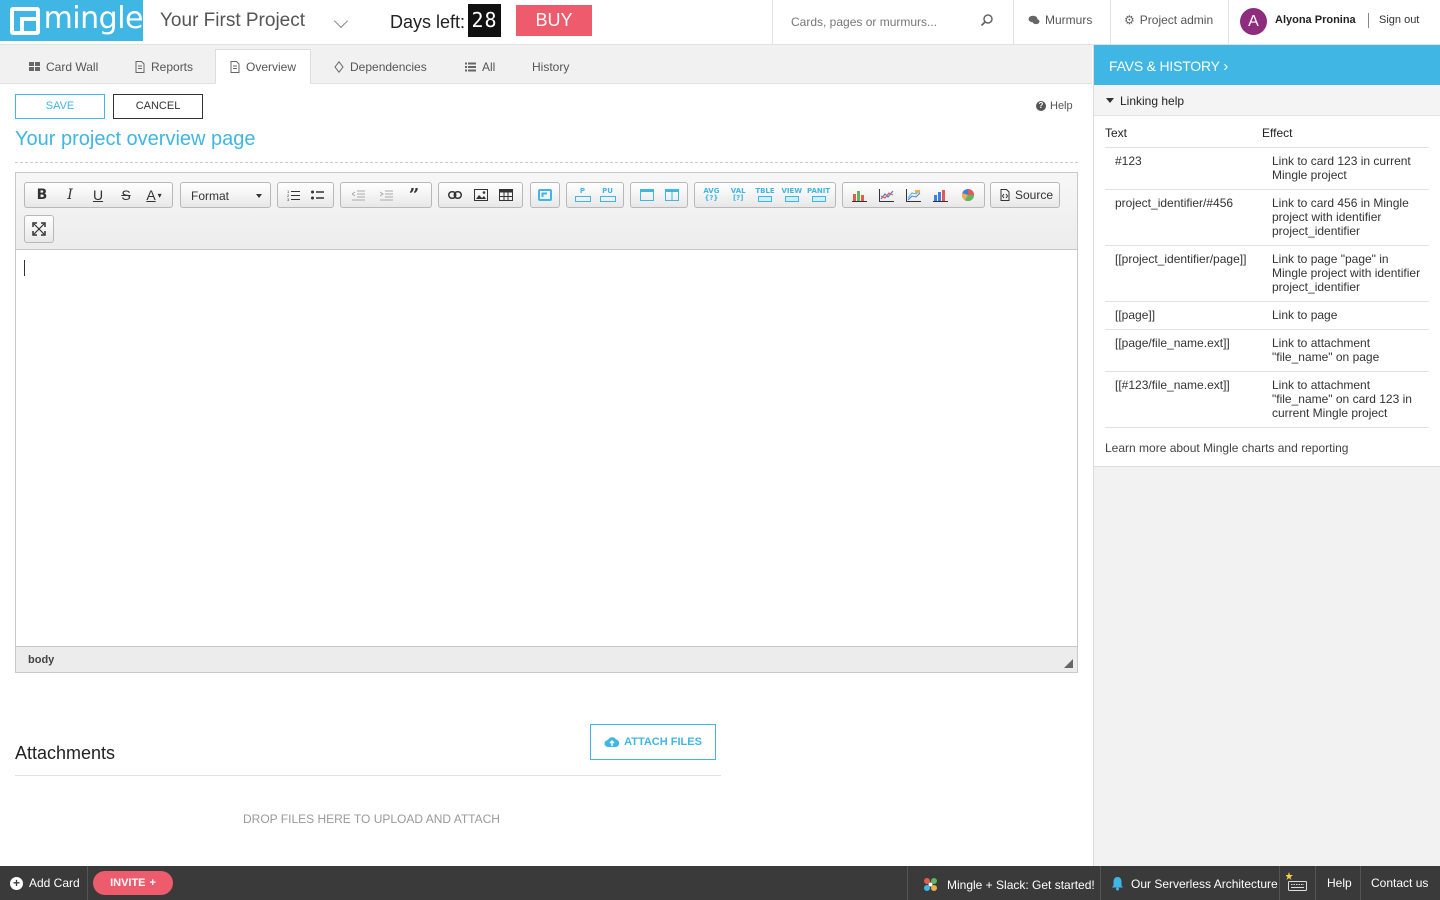  What do you see at coordinates (1315, 20) in the screenshot?
I see `user-name: Alyona Pronina` at bounding box center [1315, 20].